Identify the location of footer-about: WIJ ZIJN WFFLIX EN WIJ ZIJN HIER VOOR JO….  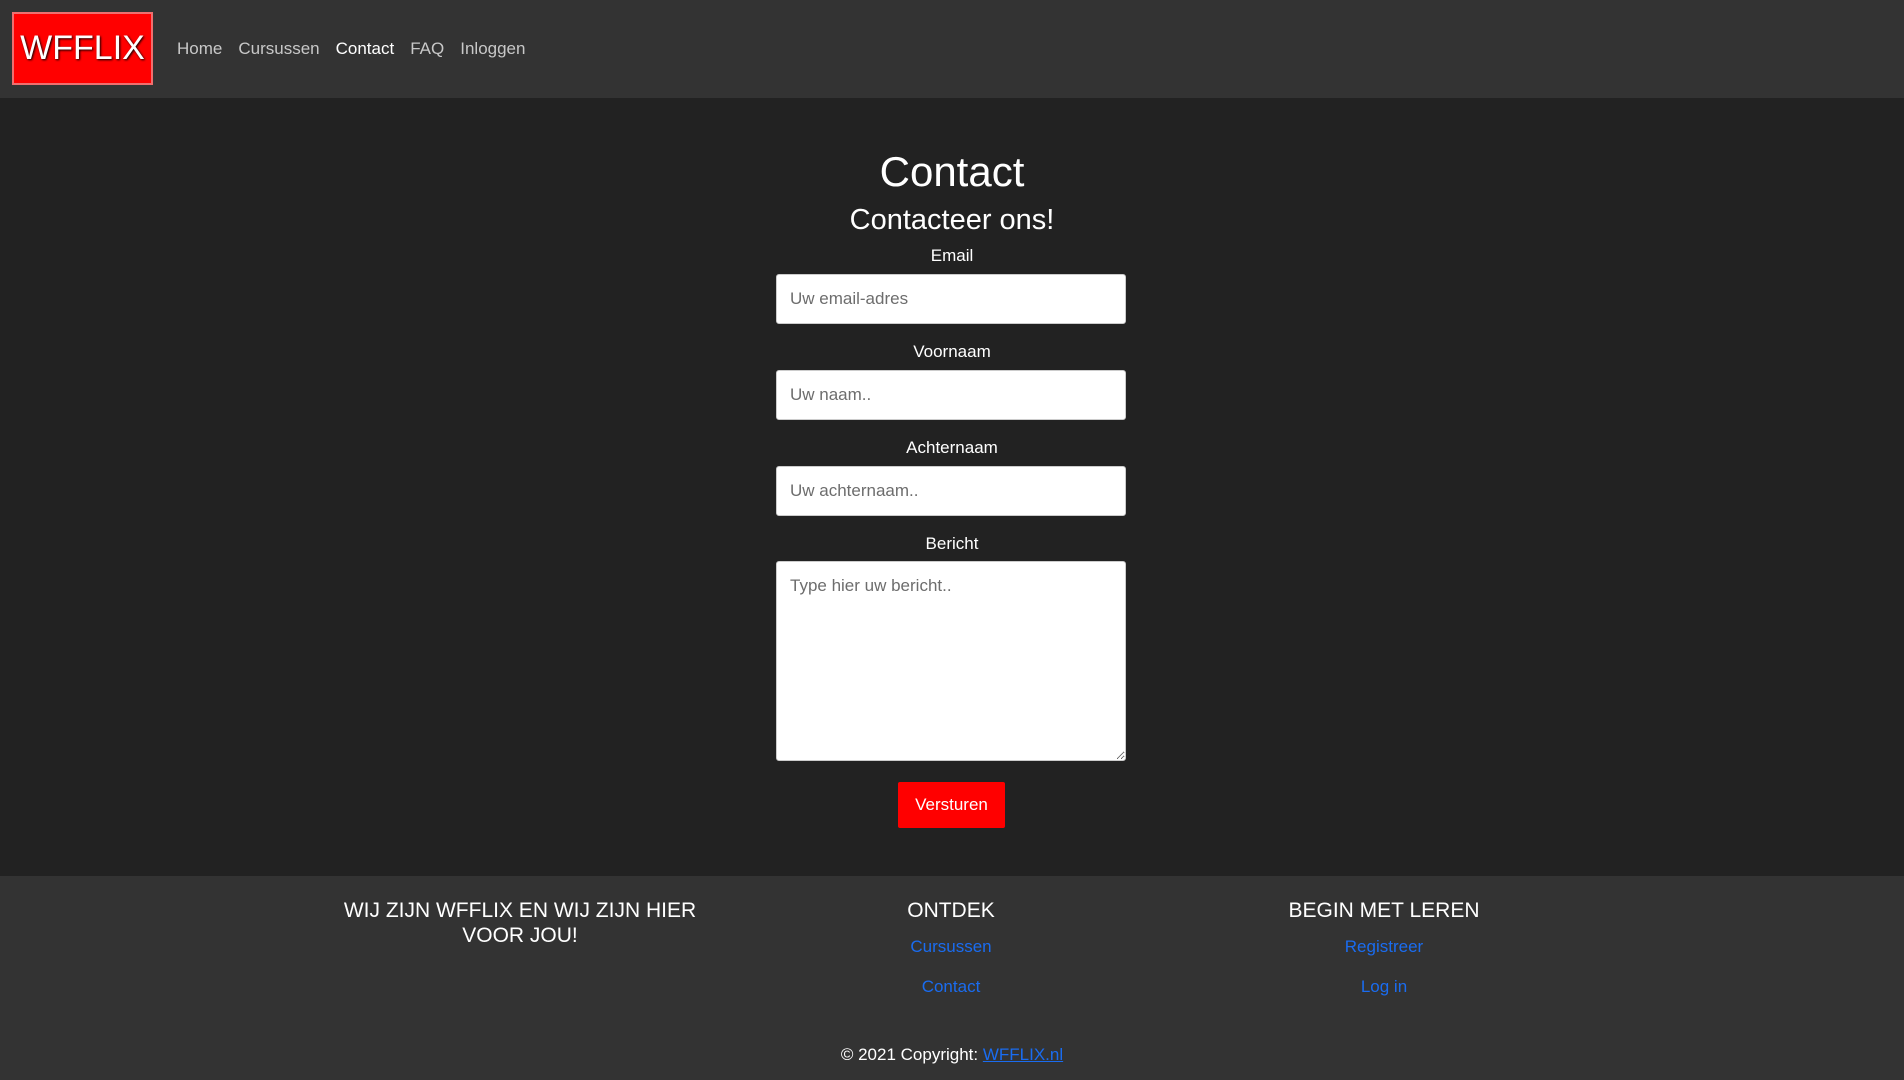
(520, 923).